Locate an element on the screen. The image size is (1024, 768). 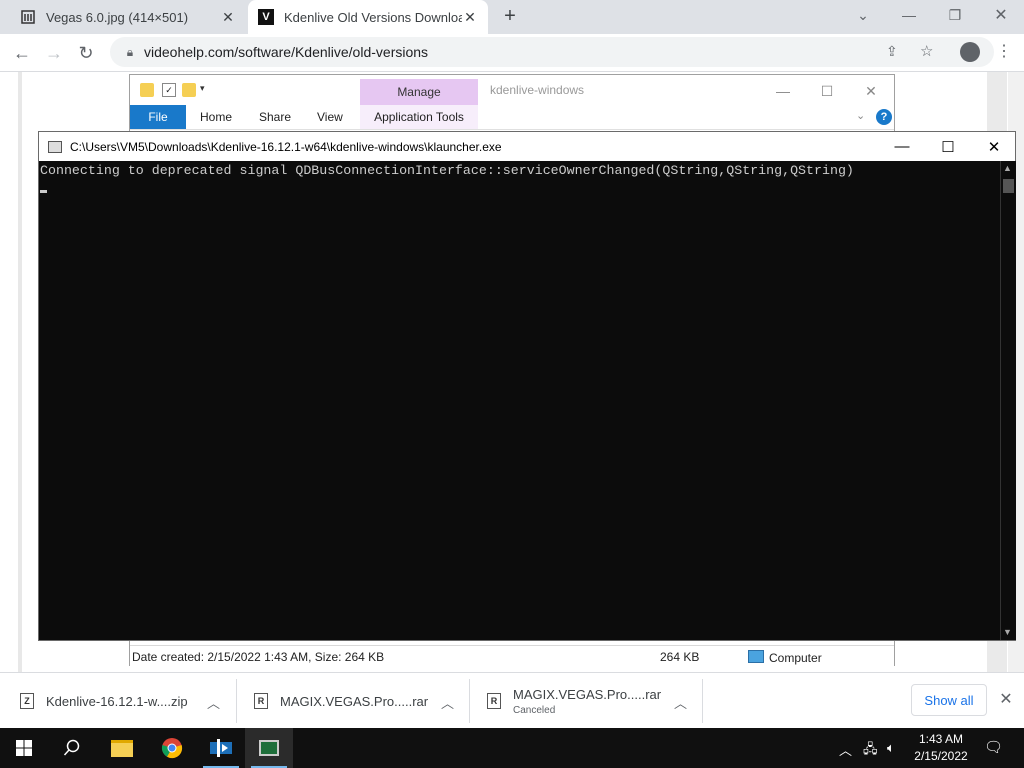
explorer-title: kdenlive-windows is located at coordinates (537, 90).